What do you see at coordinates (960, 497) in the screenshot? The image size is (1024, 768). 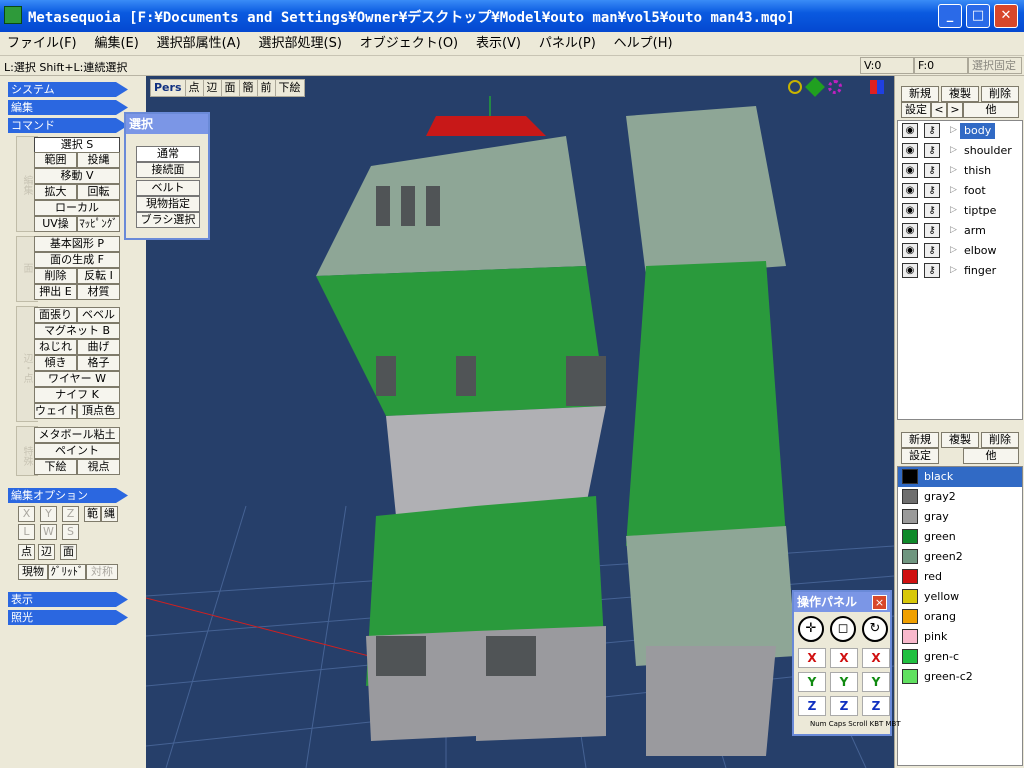 I see `material-row: gray2` at bounding box center [960, 497].